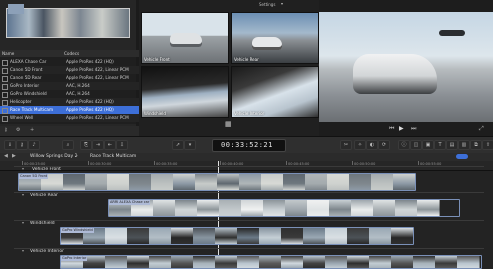 The image size is (493, 269). I want to click on clip-filmstrip: GoPro Interior, so click(271, 262).